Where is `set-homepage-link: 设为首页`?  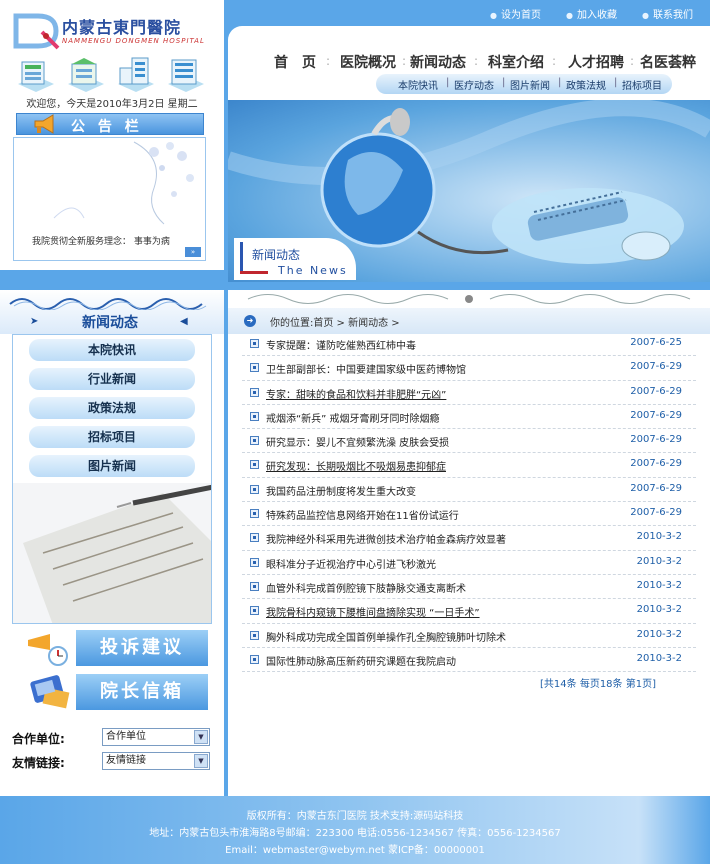 set-homepage-link: 设为首页 is located at coordinates (515, 13).